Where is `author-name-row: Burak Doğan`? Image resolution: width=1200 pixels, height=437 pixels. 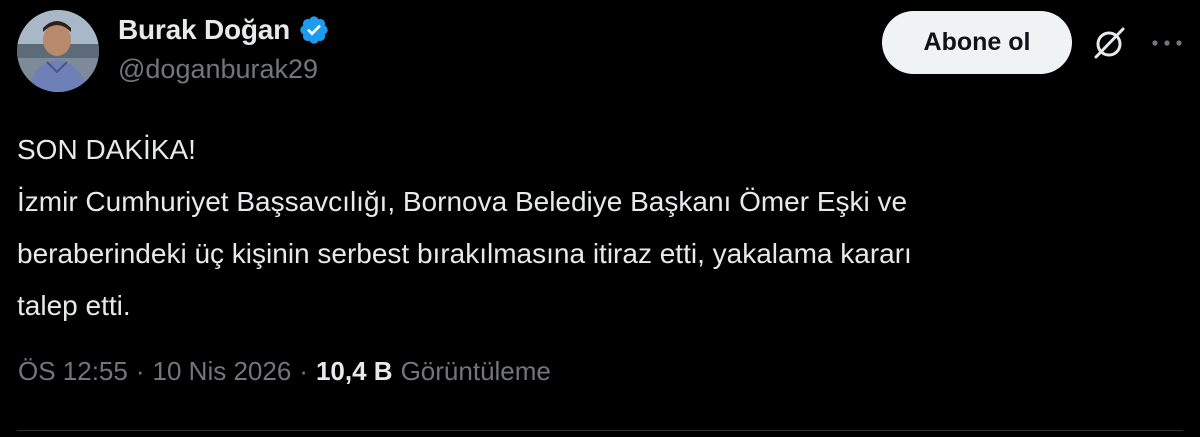 author-name-row: Burak Doğan is located at coordinates (224, 30).